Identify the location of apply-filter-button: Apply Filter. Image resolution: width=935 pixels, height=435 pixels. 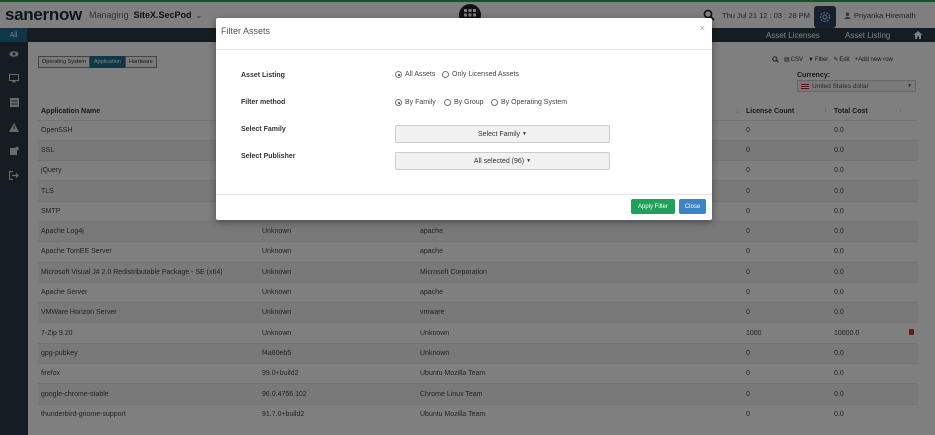
(653, 206).